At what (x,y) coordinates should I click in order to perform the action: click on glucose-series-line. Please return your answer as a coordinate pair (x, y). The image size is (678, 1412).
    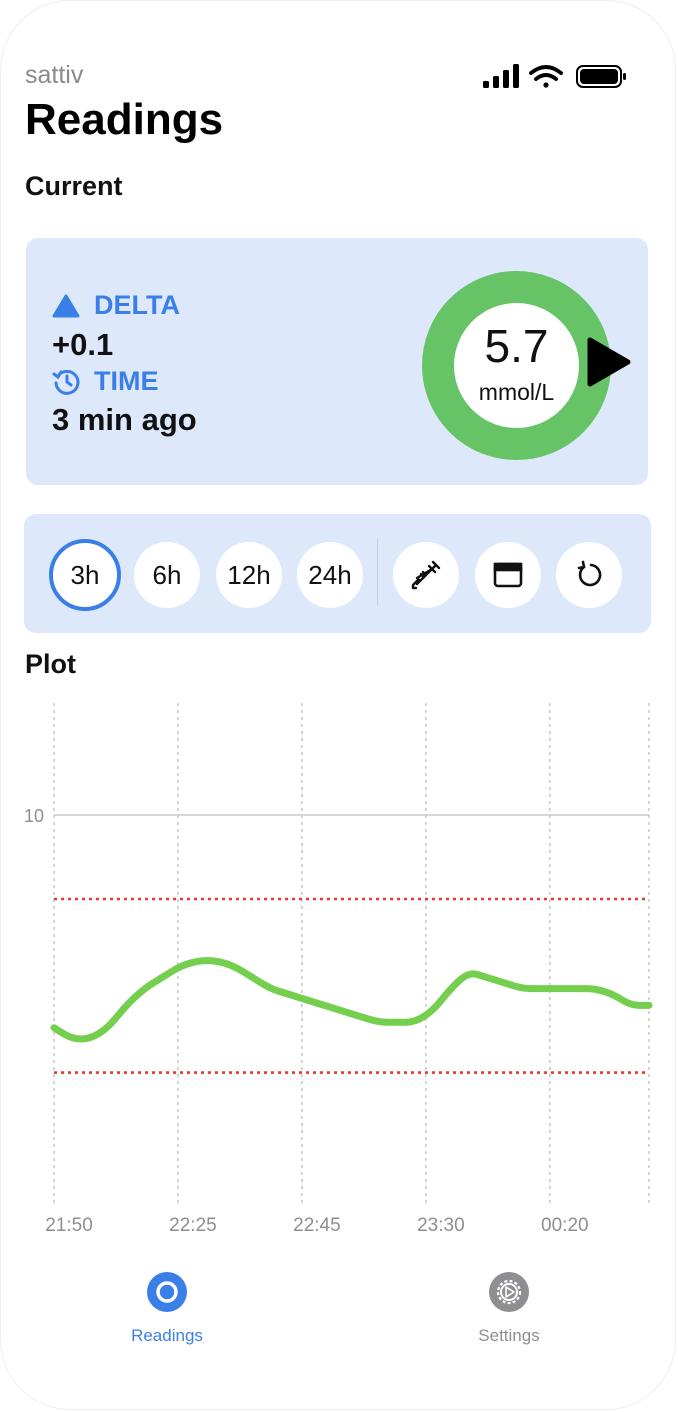
    Looking at the image, I should click on (351, 1000).